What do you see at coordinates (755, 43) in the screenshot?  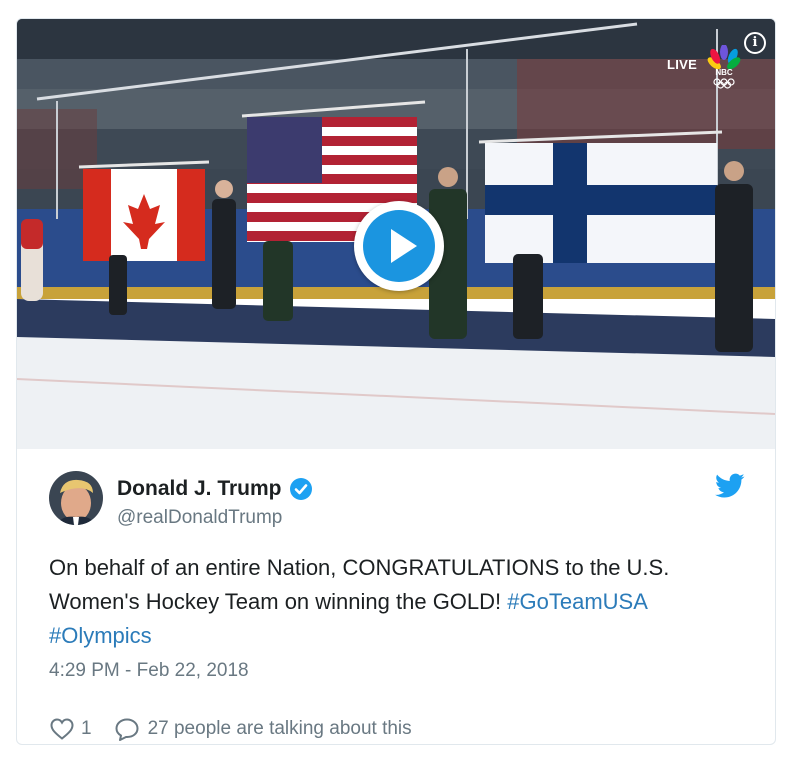 I see `info-icon: i` at bounding box center [755, 43].